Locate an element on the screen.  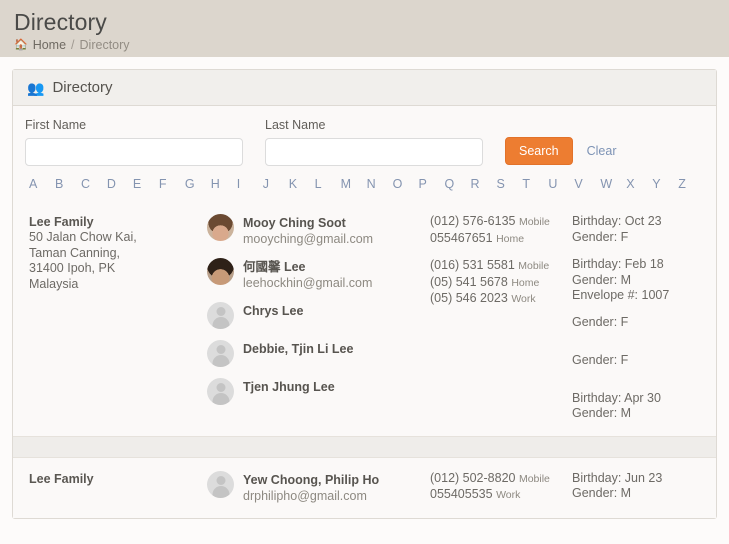
alphabet-link-n: N is located at coordinates (380, 184).